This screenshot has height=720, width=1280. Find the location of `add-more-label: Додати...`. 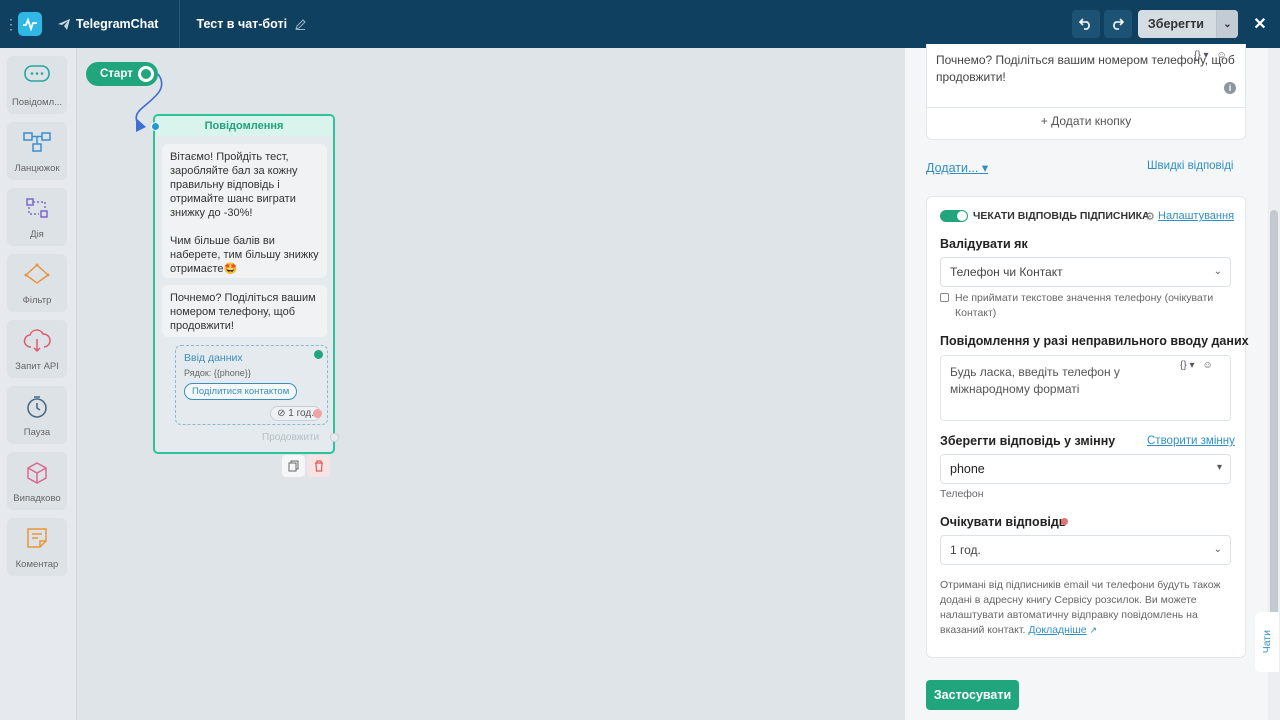

add-more-label: Додати... is located at coordinates (952, 168).